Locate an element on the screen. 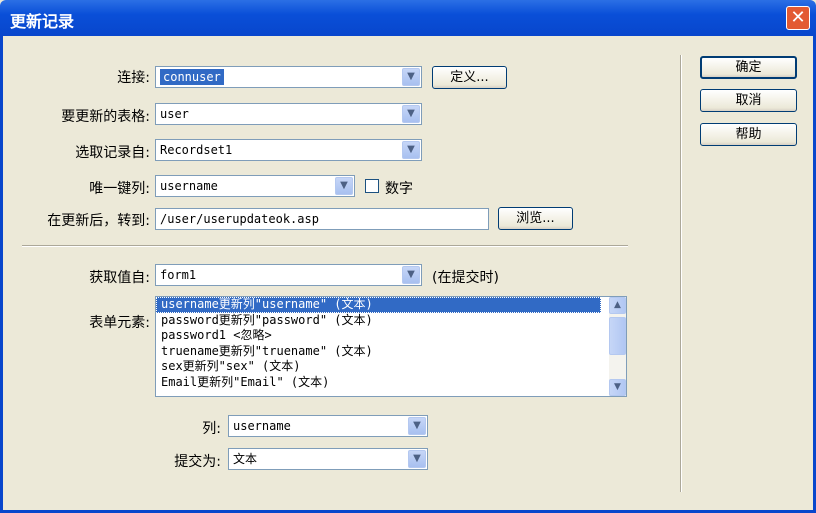 This screenshot has width=816, height=513. submit-as-select: 文本 ▼ is located at coordinates (328, 459).